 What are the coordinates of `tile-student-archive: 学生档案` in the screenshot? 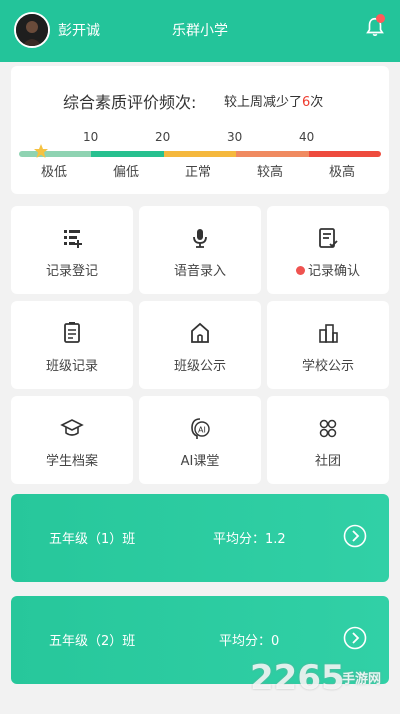 It's located at (72, 440).